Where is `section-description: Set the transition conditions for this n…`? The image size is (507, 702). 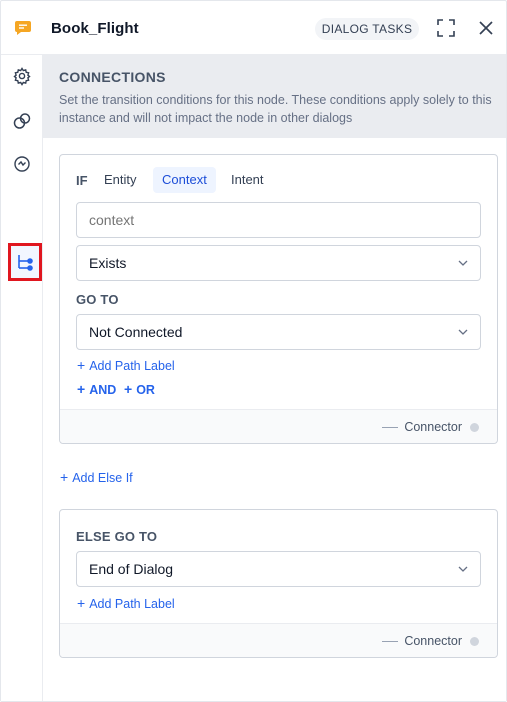
section-description: Set the transition conditions for this n… is located at coordinates (275, 109).